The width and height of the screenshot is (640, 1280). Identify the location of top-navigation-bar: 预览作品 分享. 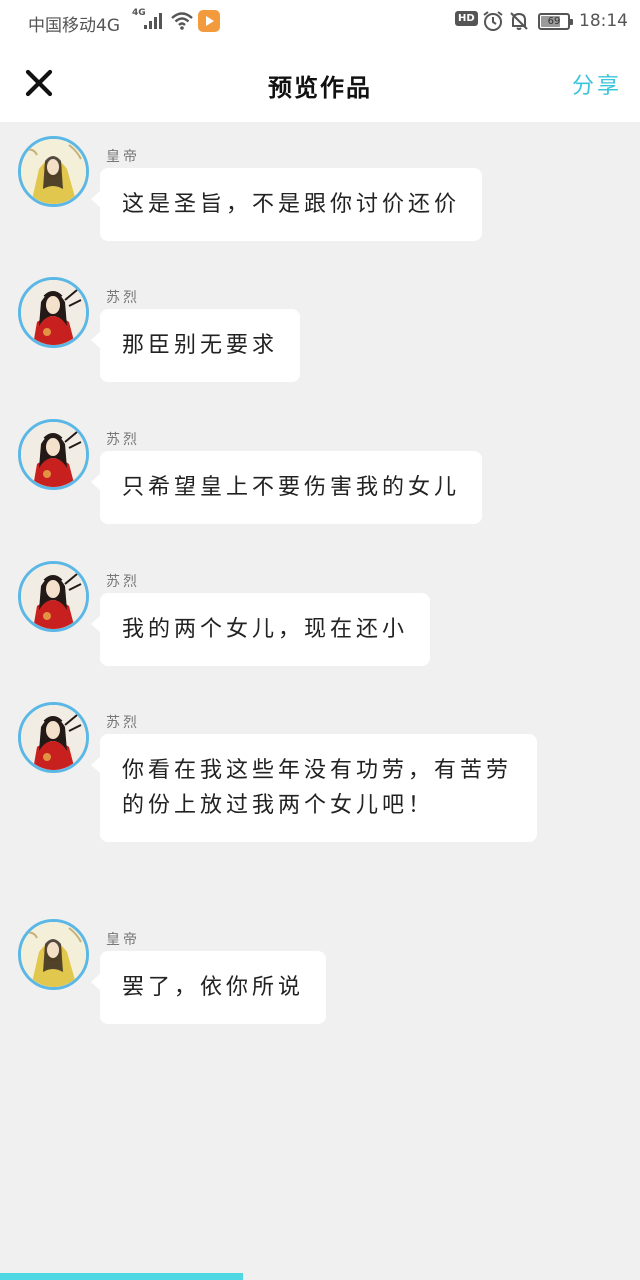
(320, 83).